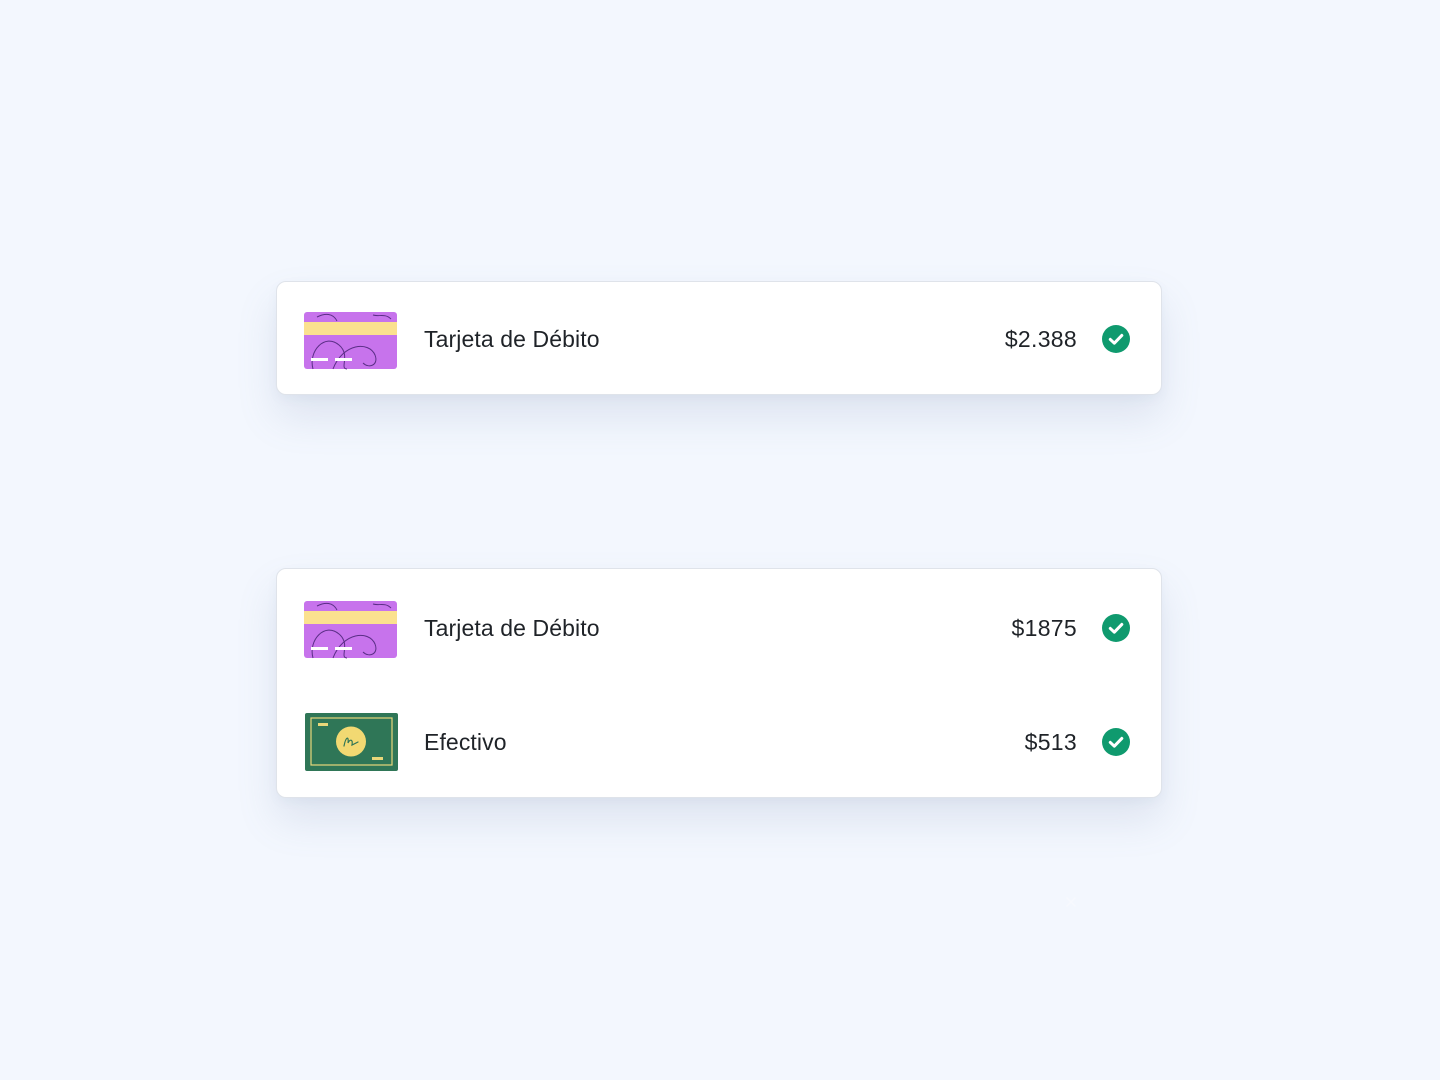 This screenshot has width=1440, height=1080. Describe the element at coordinates (465, 741) in the screenshot. I see `payment-method-label: Efectivo` at that location.